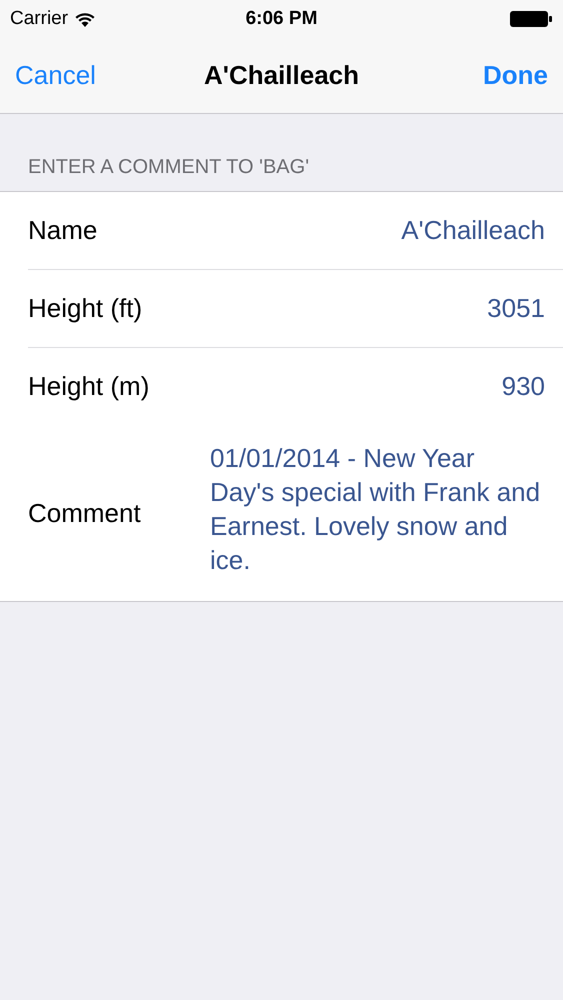 Image resolution: width=563 pixels, height=1000 pixels. Describe the element at coordinates (377, 308) in the screenshot. I see `field-value: 3051` at that location.